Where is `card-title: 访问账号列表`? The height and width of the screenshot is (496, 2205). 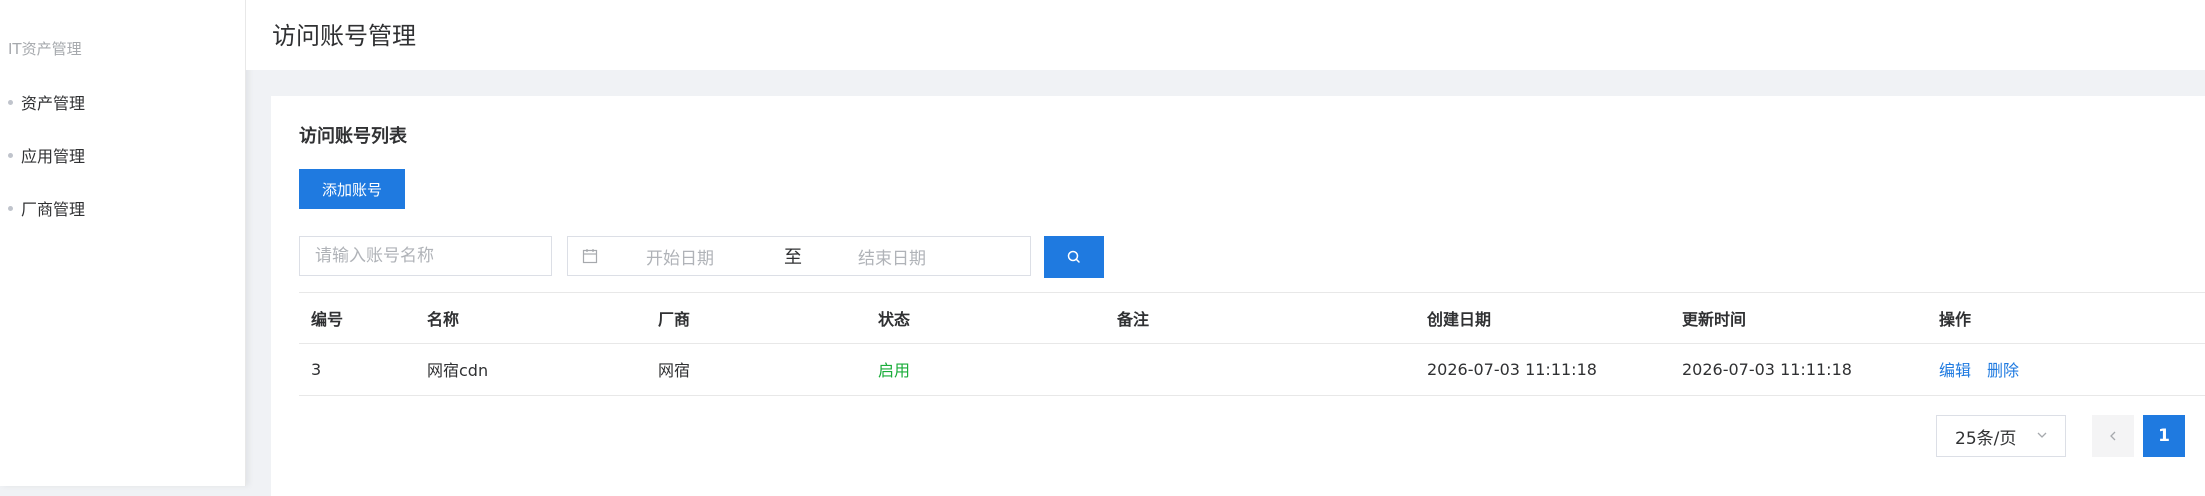 card-title: 访问账号列表 is located at coordinates (353, 136).